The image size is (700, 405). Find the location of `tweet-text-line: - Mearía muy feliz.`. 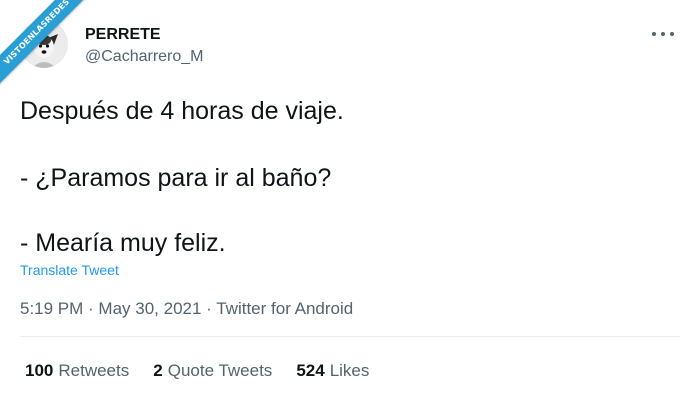

tweet-text-line: - Mearía muy feliz. is located at coordinates (123, 243).